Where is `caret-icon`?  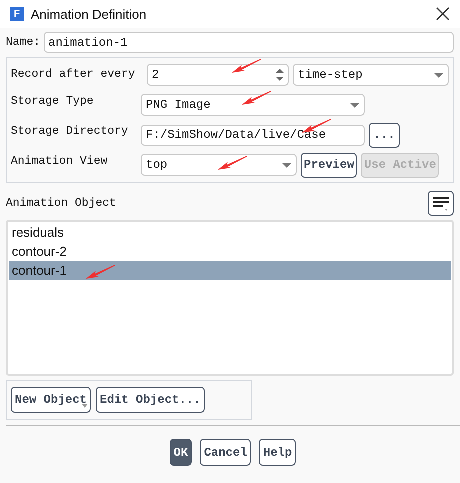
caret-icon is located at coordinates (85, 406).